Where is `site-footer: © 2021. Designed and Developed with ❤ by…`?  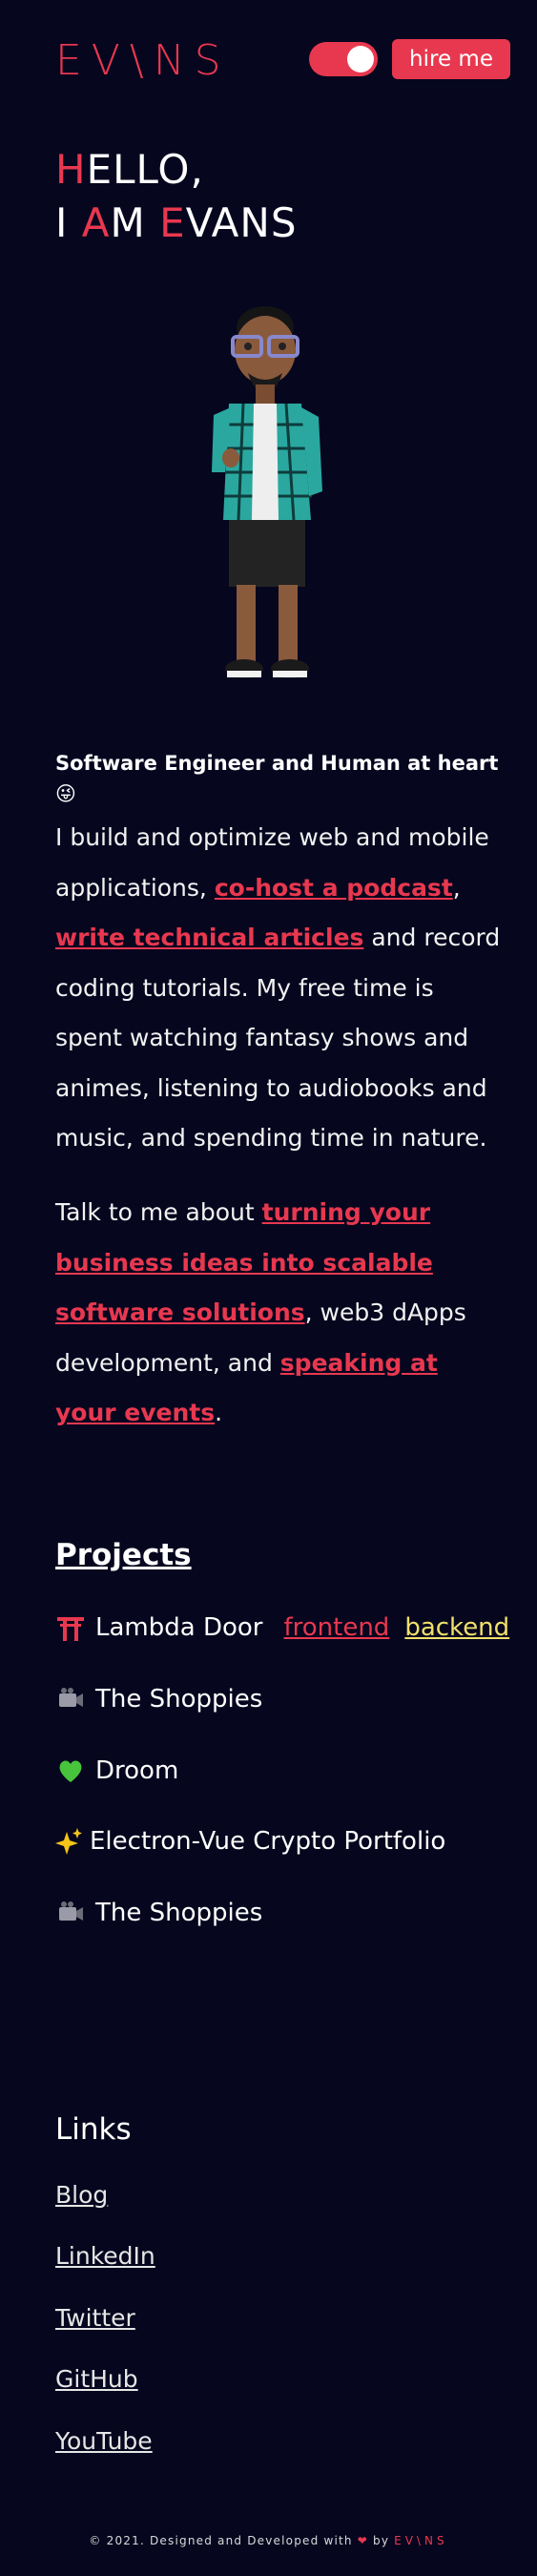 site-footer: © 2021. Designed and Developed with ❤ by… is located at coordinates (268, 2540).